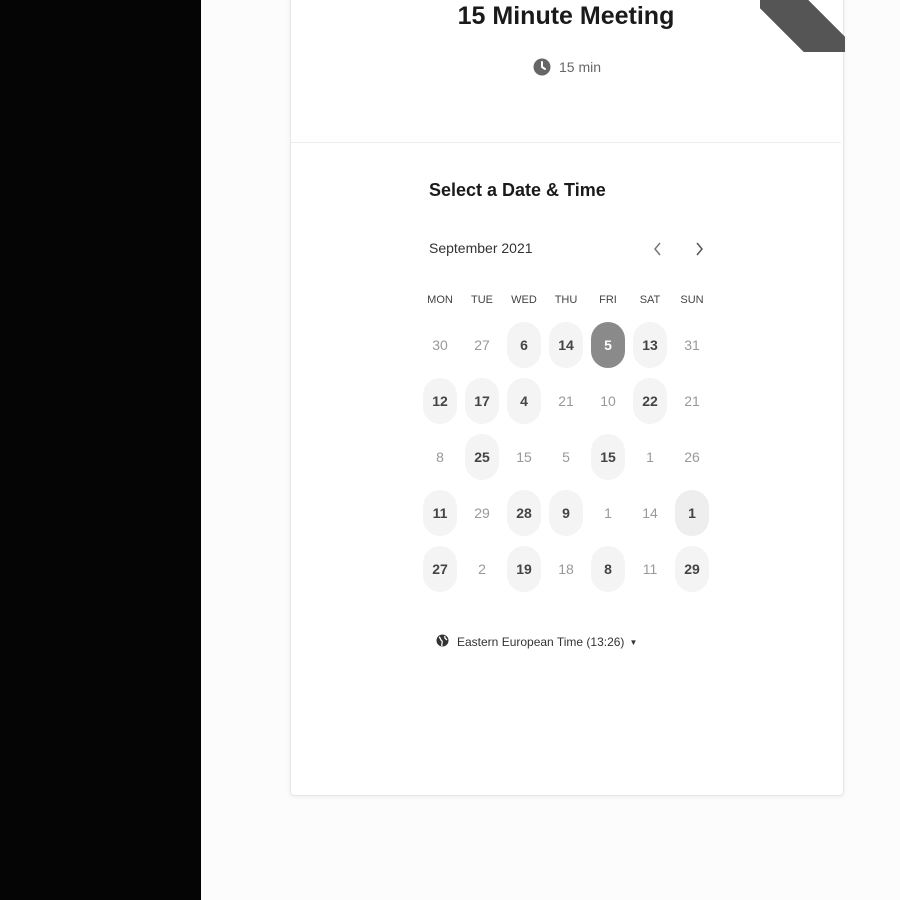 This screenshot has width=900, height=900. What do you see at coordinates (517, 190) in the screenshot?
I see `select-date-heading: Select a Date & Time` at bounding box center [517, 190].